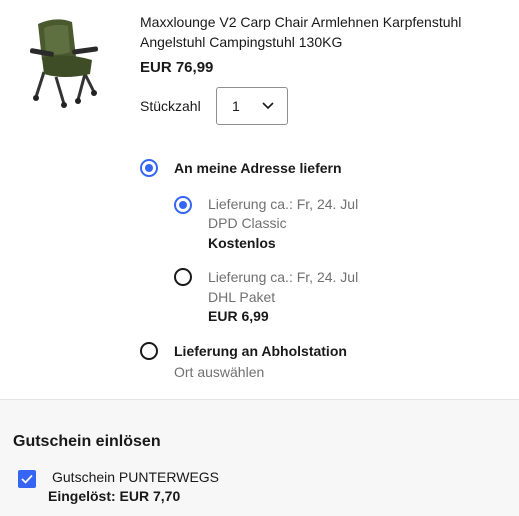 This screenshot has height=516, width=519. What do you see at coordinates (177, 67) in the screenshot?
I see `product-price: EUR 76,99` at bounding box center [177, 67].